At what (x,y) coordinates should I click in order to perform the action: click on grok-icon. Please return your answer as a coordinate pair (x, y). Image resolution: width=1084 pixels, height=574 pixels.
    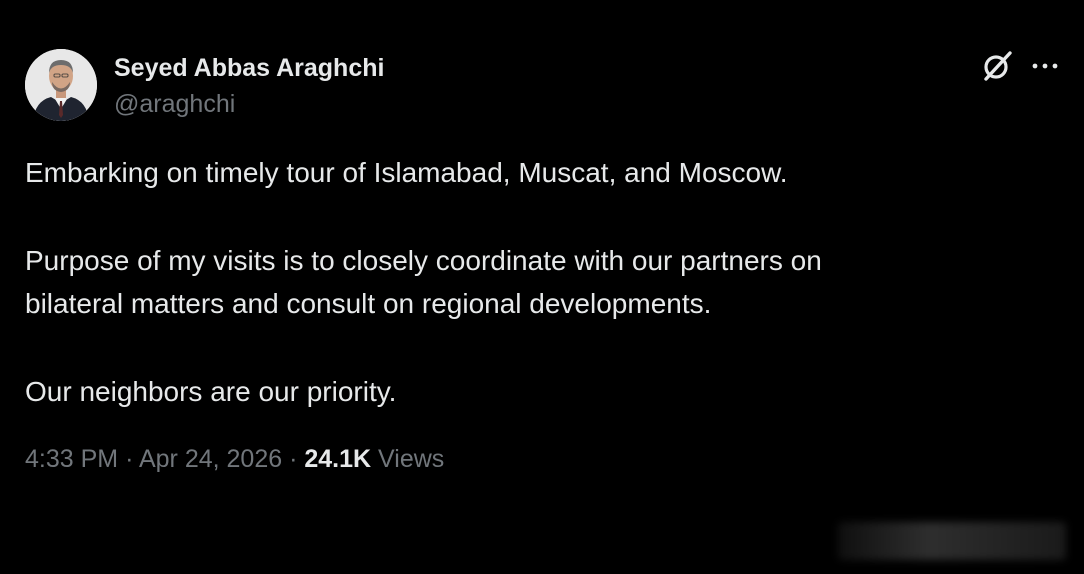
    Looking at the image, I should click on (997, 66).